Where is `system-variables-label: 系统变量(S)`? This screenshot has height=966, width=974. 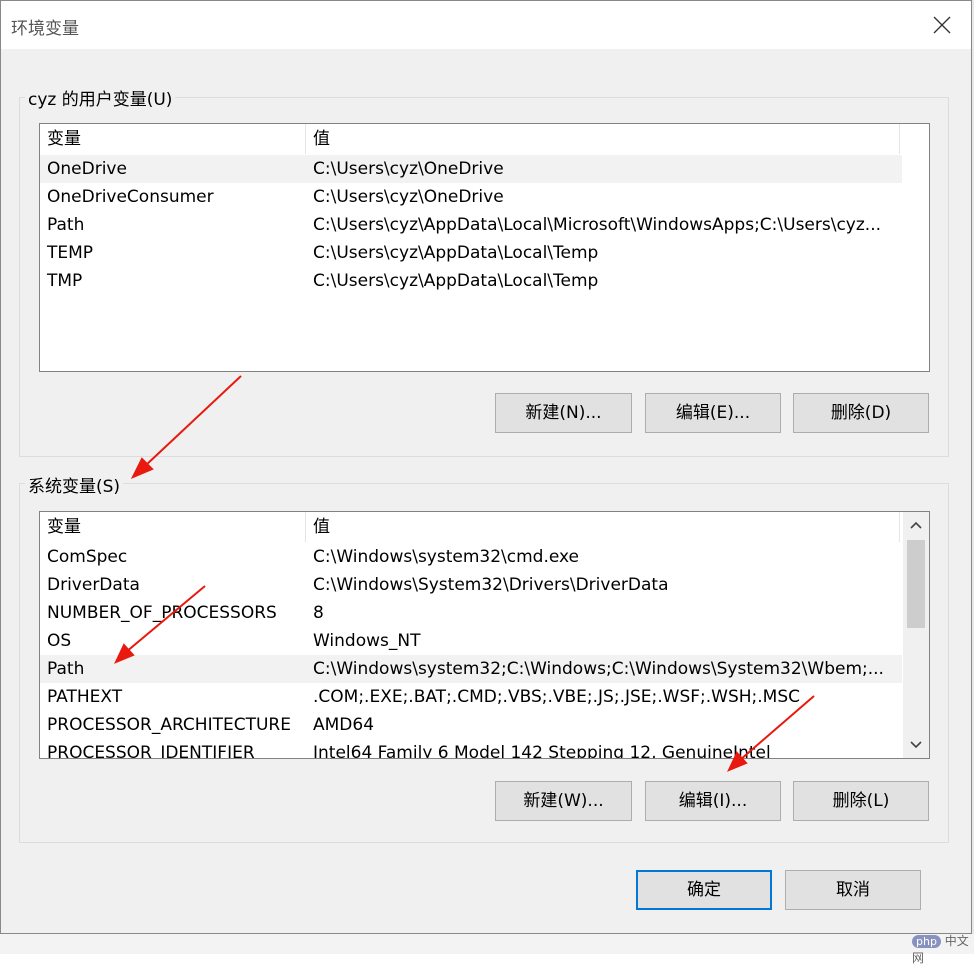
system-variables-label: 系统变量(S) is located at coordinates (74, 484).